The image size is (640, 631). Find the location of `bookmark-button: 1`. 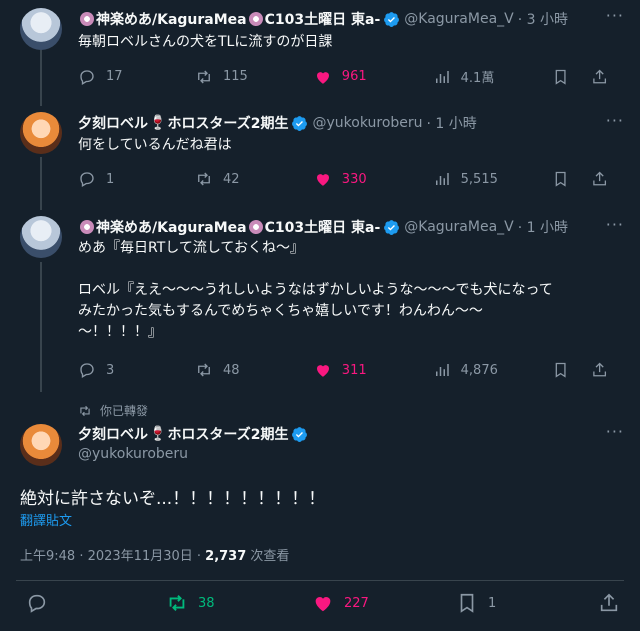

bookmark-button: 1 is located at coordinates (476, 603).